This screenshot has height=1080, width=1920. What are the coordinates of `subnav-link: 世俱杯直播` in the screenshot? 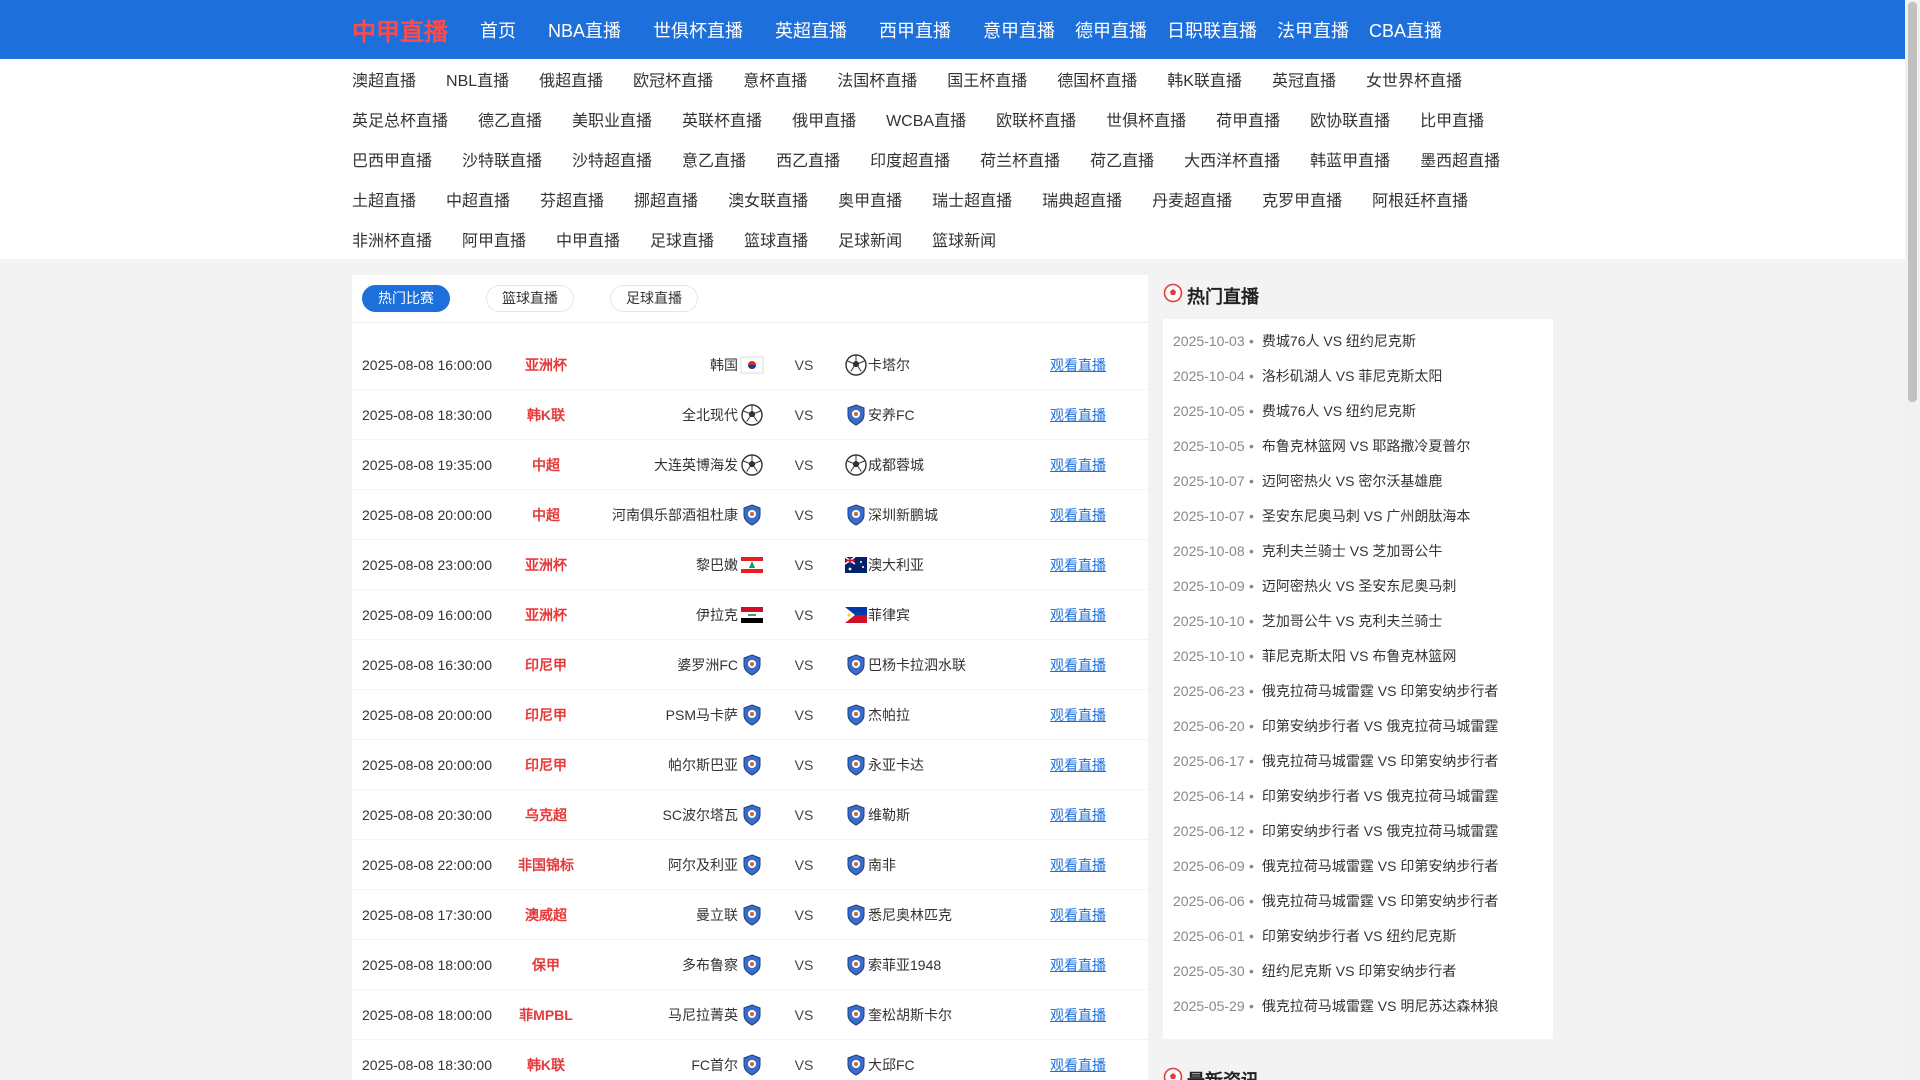 It's located at (1146, 119).